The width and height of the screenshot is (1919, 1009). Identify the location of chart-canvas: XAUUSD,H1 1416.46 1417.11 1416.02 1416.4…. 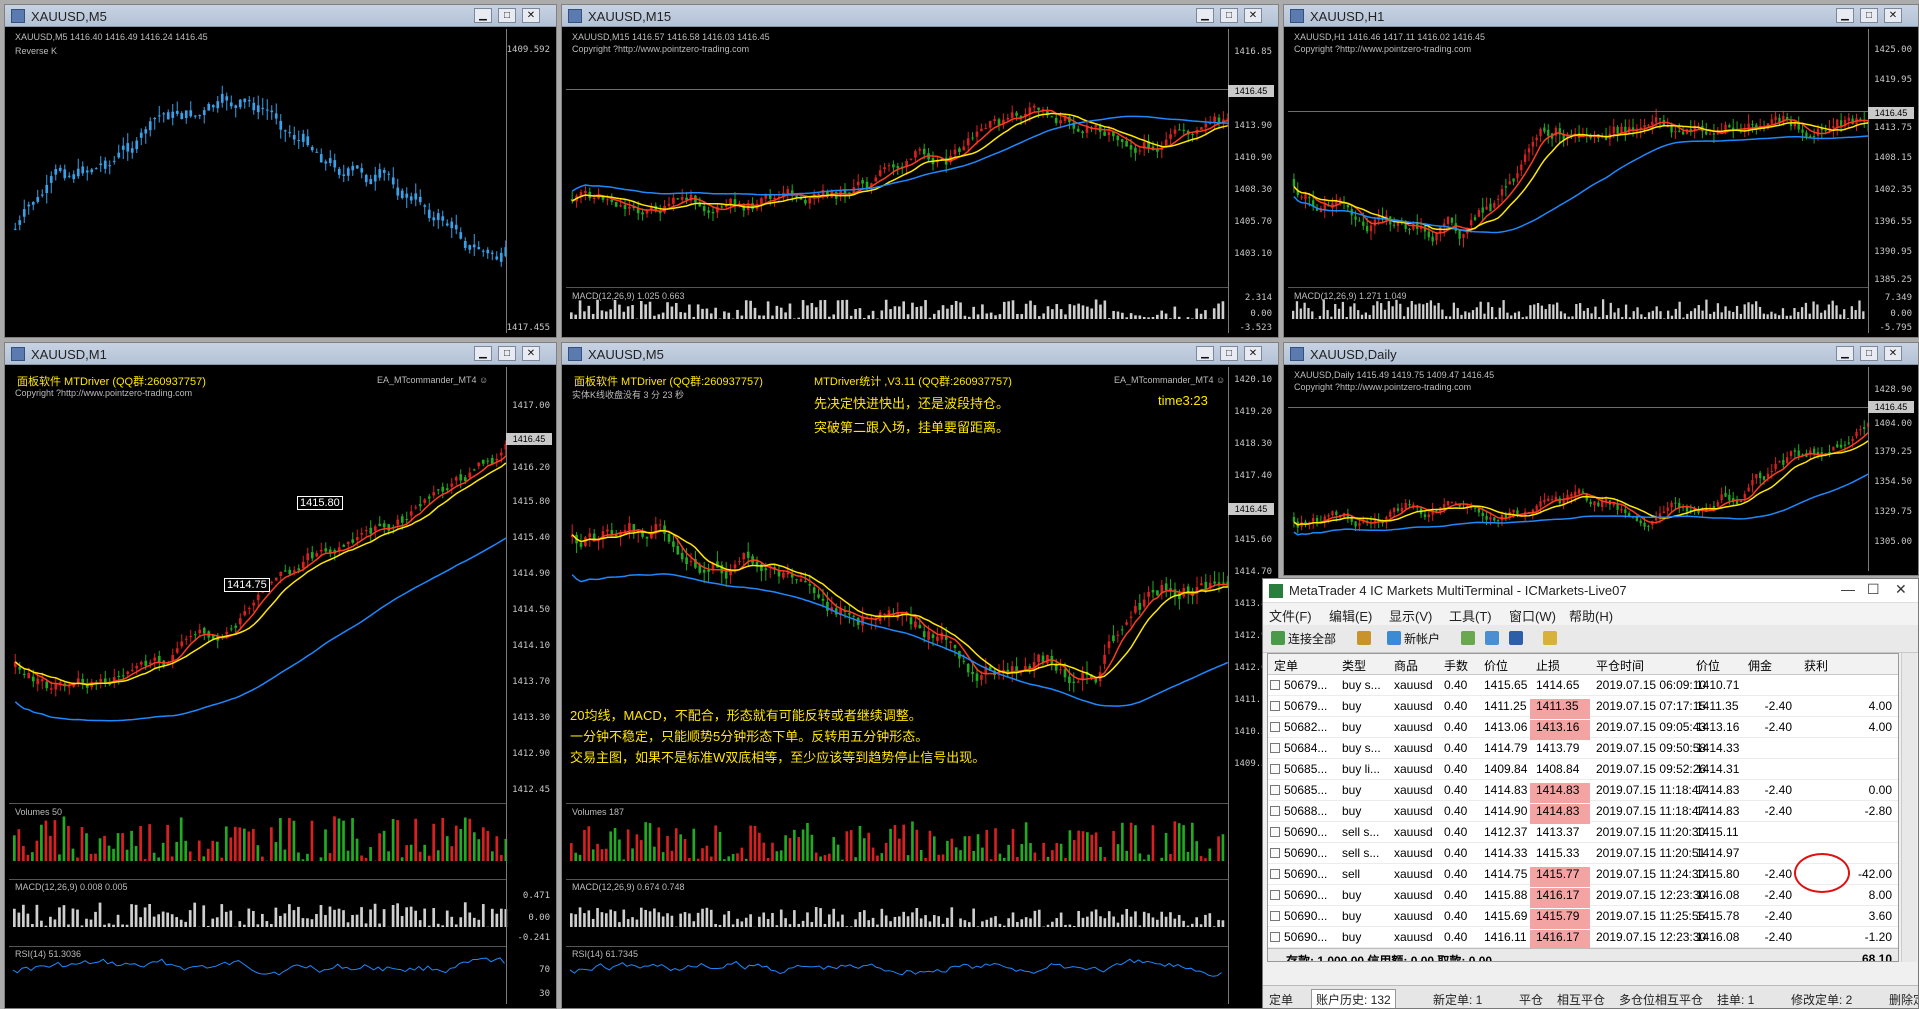
(1601, 181).